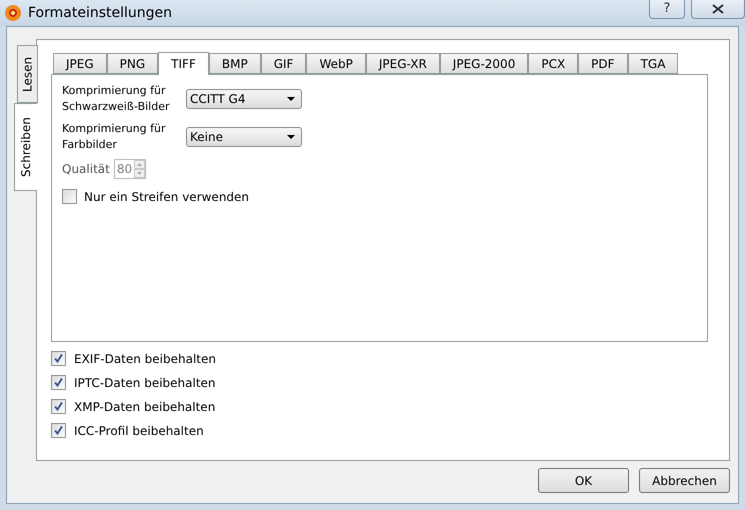 The image size is (745, 510). I want to click on format-tab: PDF, so click(603, 63).